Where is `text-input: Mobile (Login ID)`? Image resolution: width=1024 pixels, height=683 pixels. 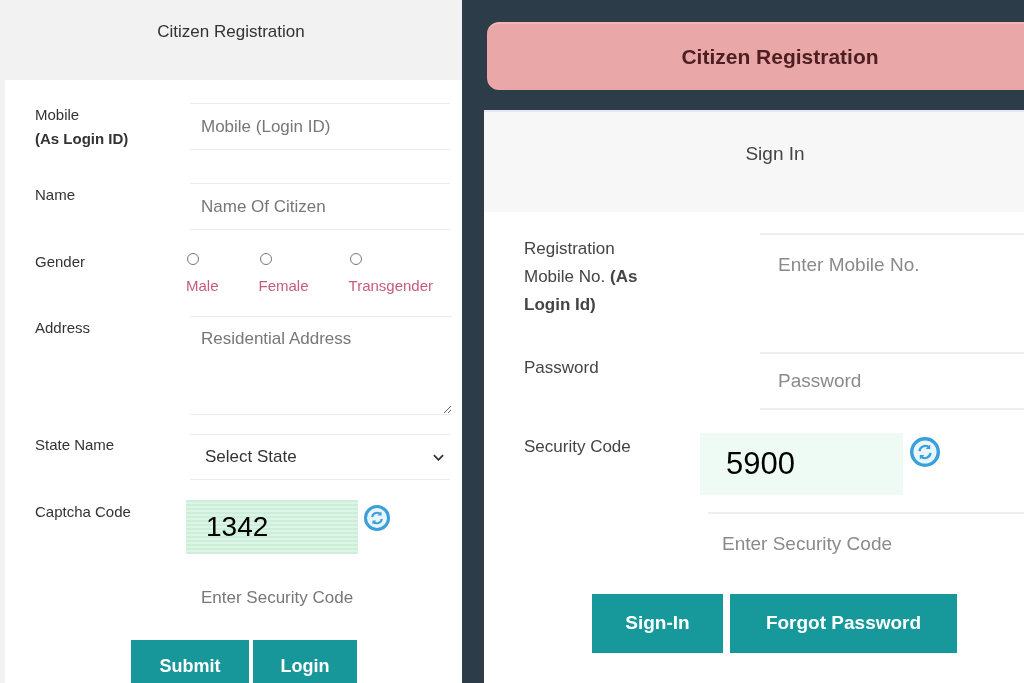 text-input: Mobile (Login ID) is located at coordinates (320, 126).